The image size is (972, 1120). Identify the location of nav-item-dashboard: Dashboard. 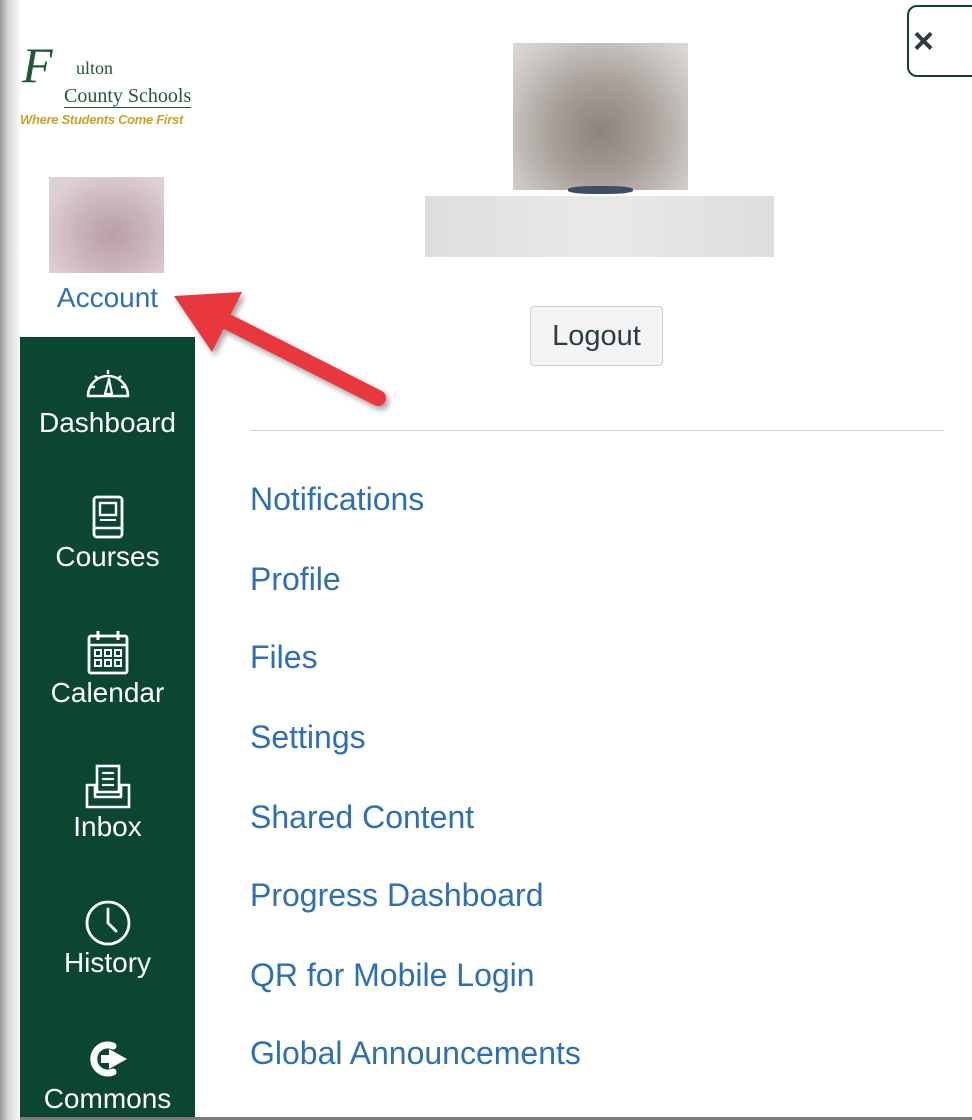
(107, 398).